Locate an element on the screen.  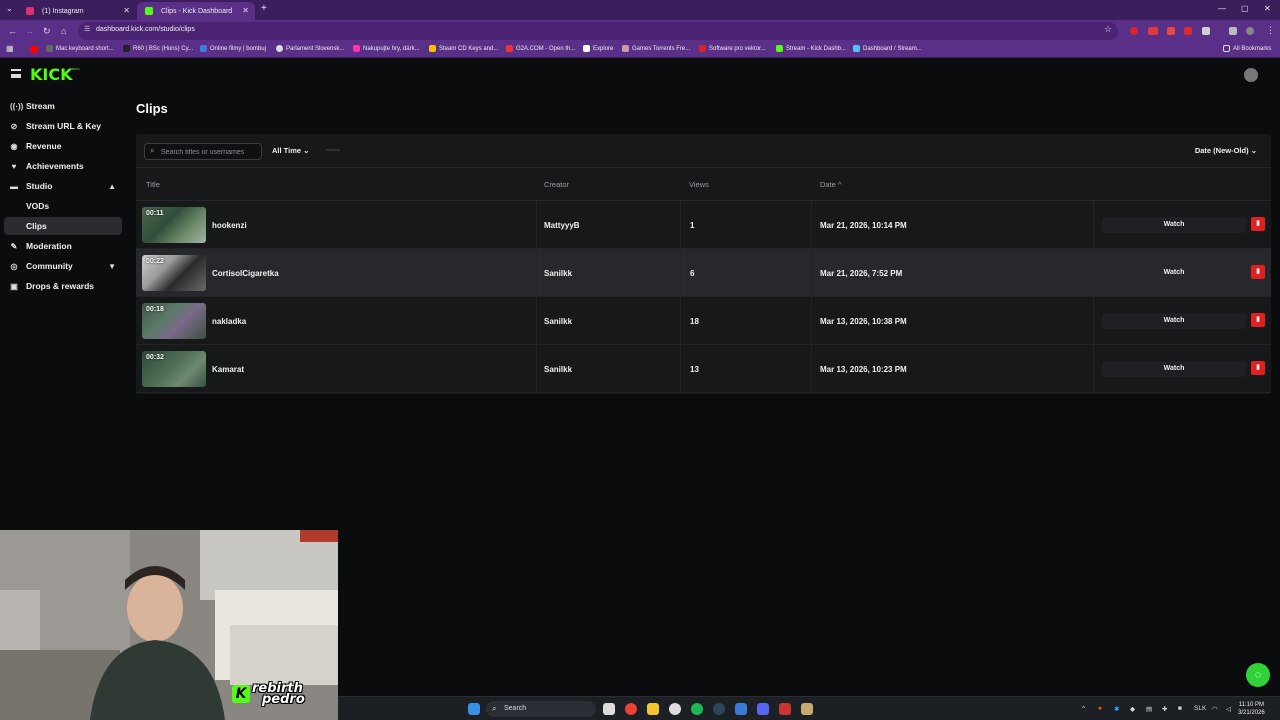
sidebar-item-clips: Clips is located at coordinates (63, 226).